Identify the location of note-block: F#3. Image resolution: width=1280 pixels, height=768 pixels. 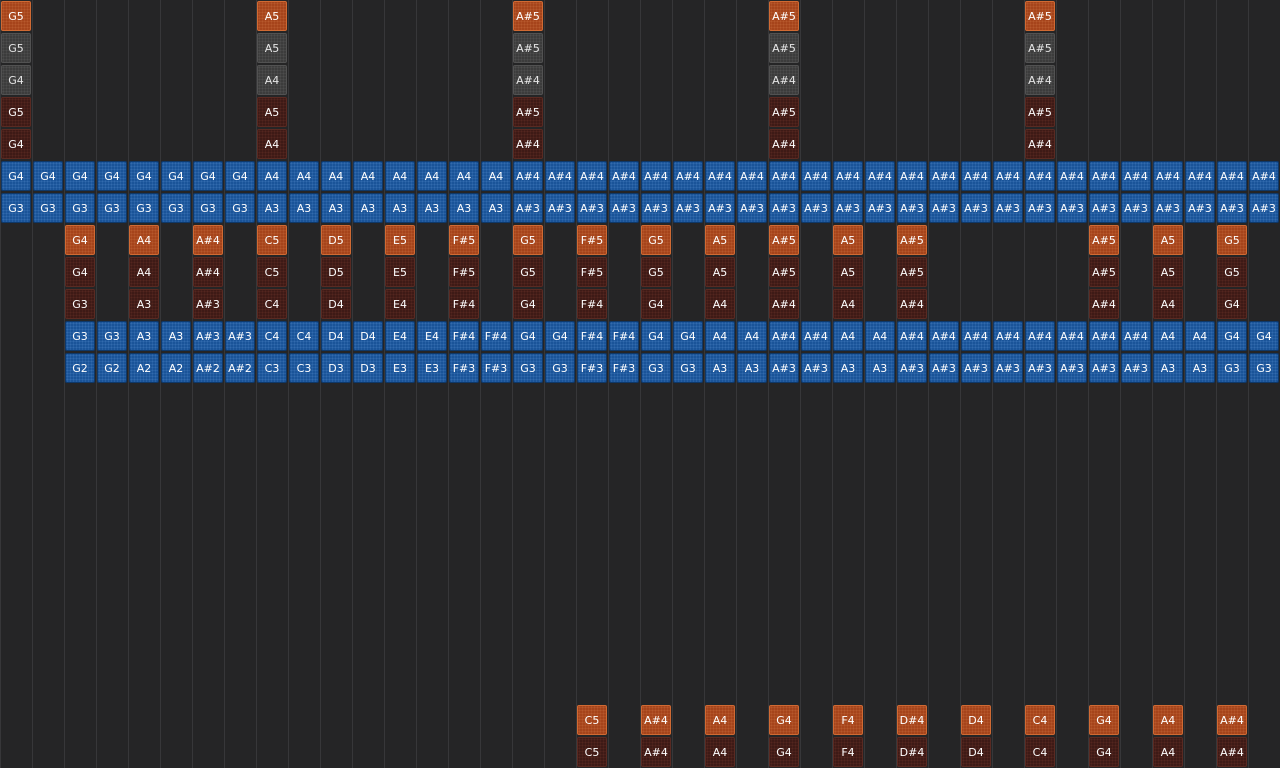
(464, 368).